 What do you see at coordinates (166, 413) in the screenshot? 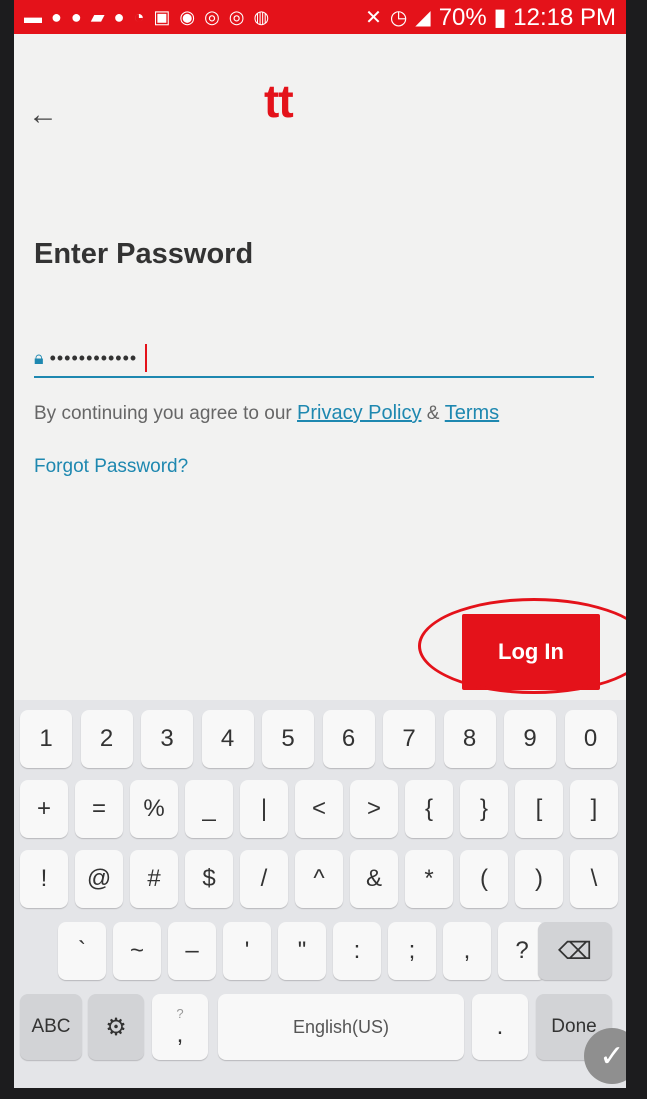
I see `agreement-prefix: By continuing you agree to our` at bounding box center [166, 413].